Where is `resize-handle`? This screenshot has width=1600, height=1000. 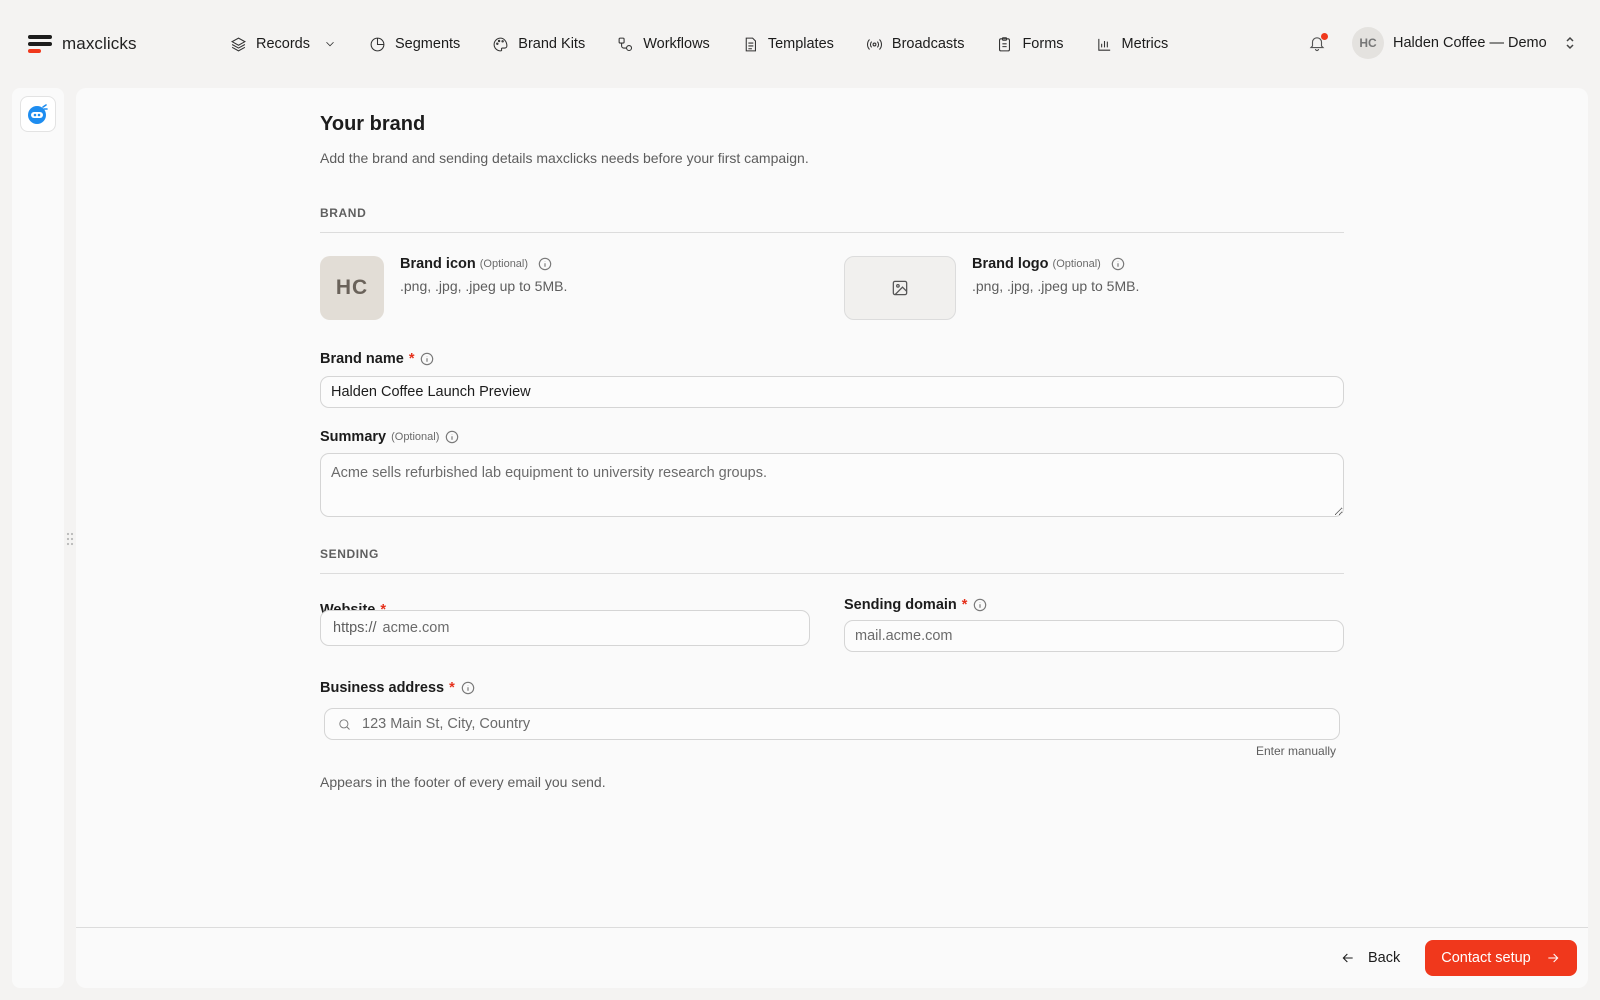 resize-handle is located at coordinates (70, 539).